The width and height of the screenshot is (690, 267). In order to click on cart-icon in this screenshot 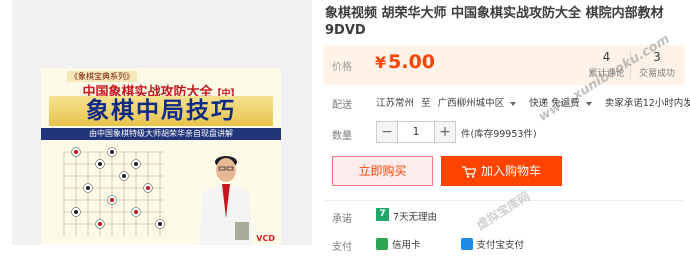, I will do `click(468, 171)`.